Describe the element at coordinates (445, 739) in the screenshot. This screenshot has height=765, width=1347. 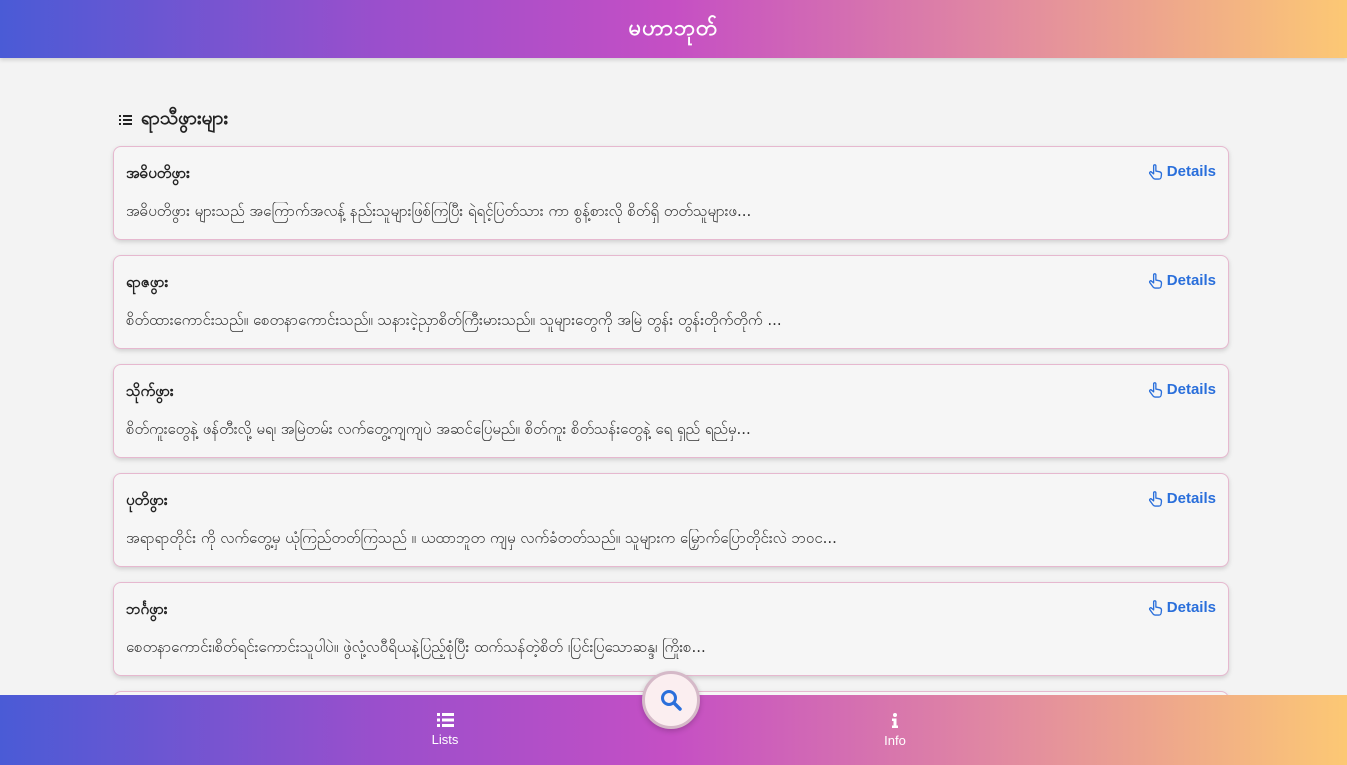
I see `nav-lists-label: Lists` at that location.